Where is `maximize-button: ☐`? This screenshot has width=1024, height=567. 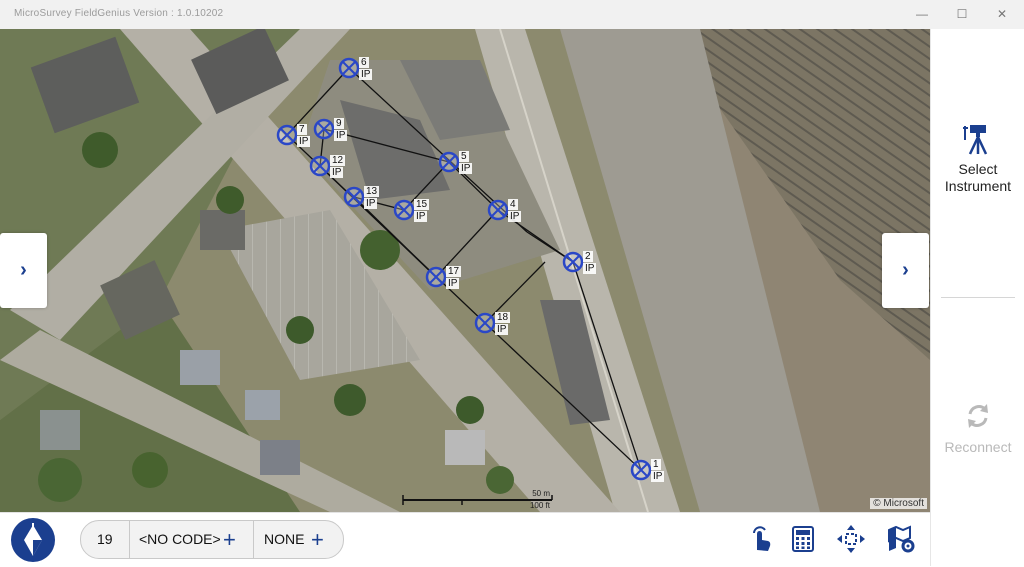
maximize-button: ☐ is located at coordinates (962, 14).